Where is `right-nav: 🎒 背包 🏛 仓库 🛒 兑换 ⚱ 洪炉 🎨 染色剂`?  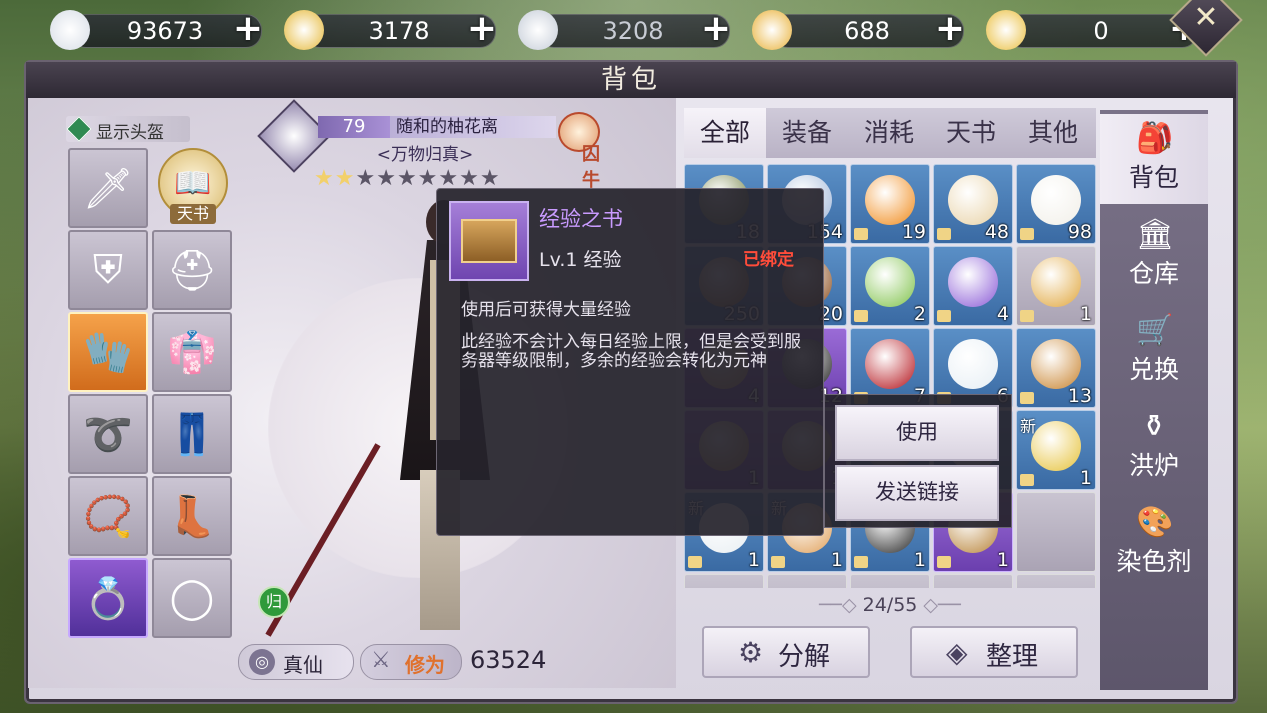
right-nav: 🎒 背包 🏛 仓库 🛒 兑换 ⚱ 洪炉 🎨 染色剂 is located at coordinates (1154, 400).